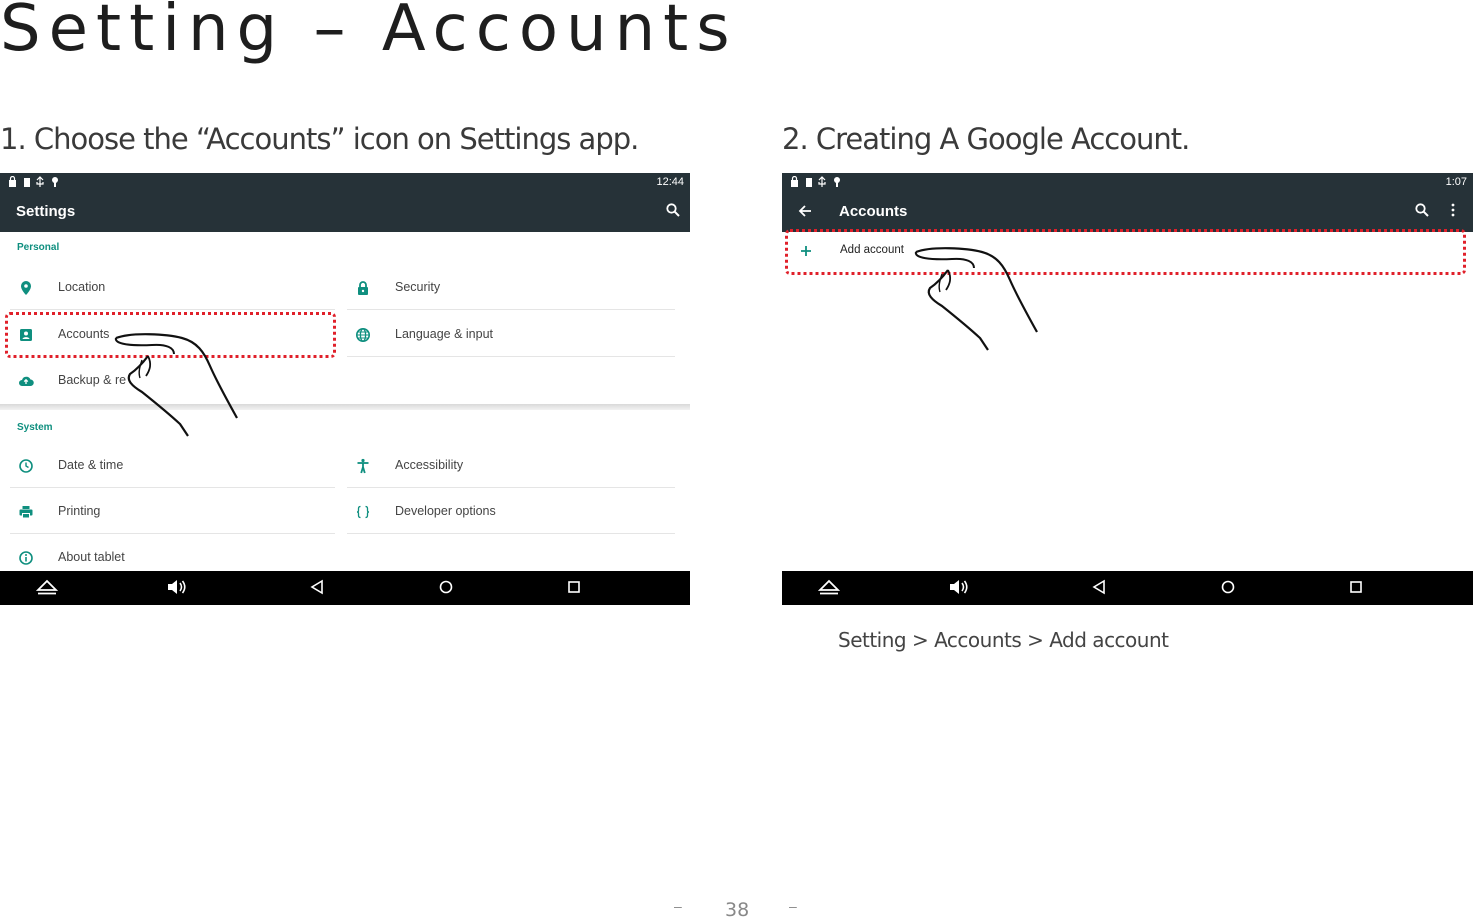 This screenshot has height=921, width=1473. I want to click on language-label: Language & input, so click(444, 334).